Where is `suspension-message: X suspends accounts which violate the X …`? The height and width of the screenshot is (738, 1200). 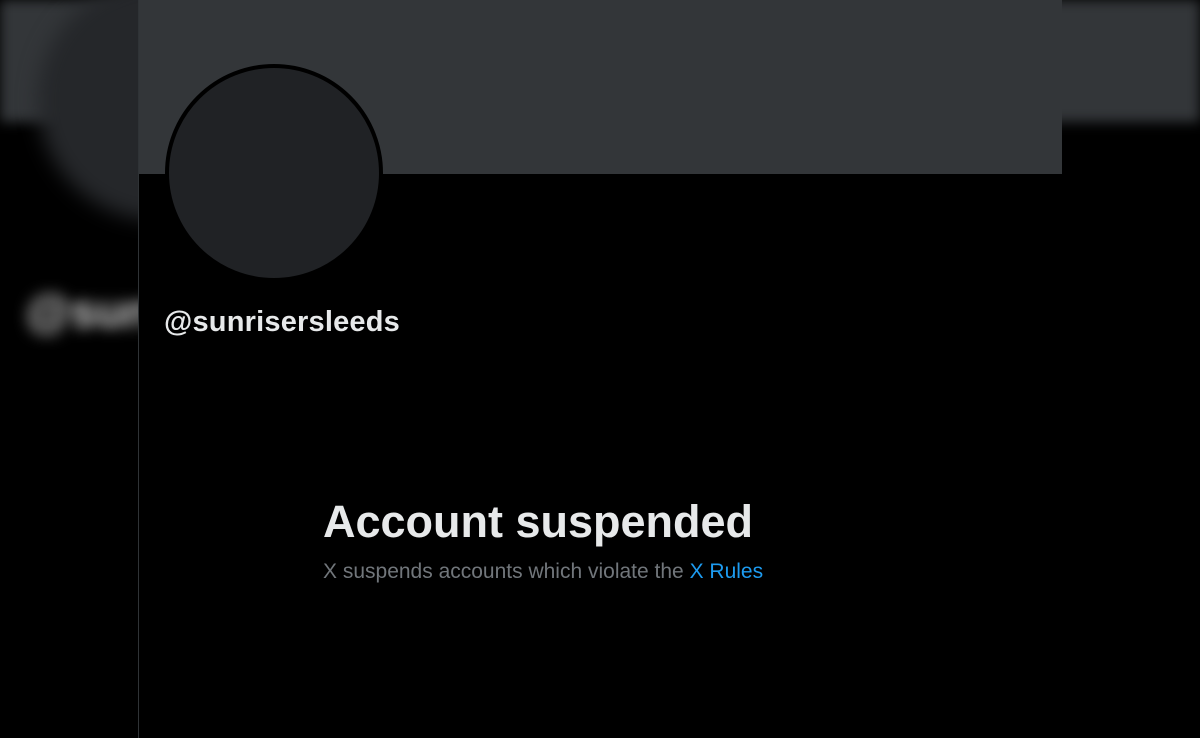 suspension-message: X suspends accounts which violate the X … is located at coordinates (623, 572).